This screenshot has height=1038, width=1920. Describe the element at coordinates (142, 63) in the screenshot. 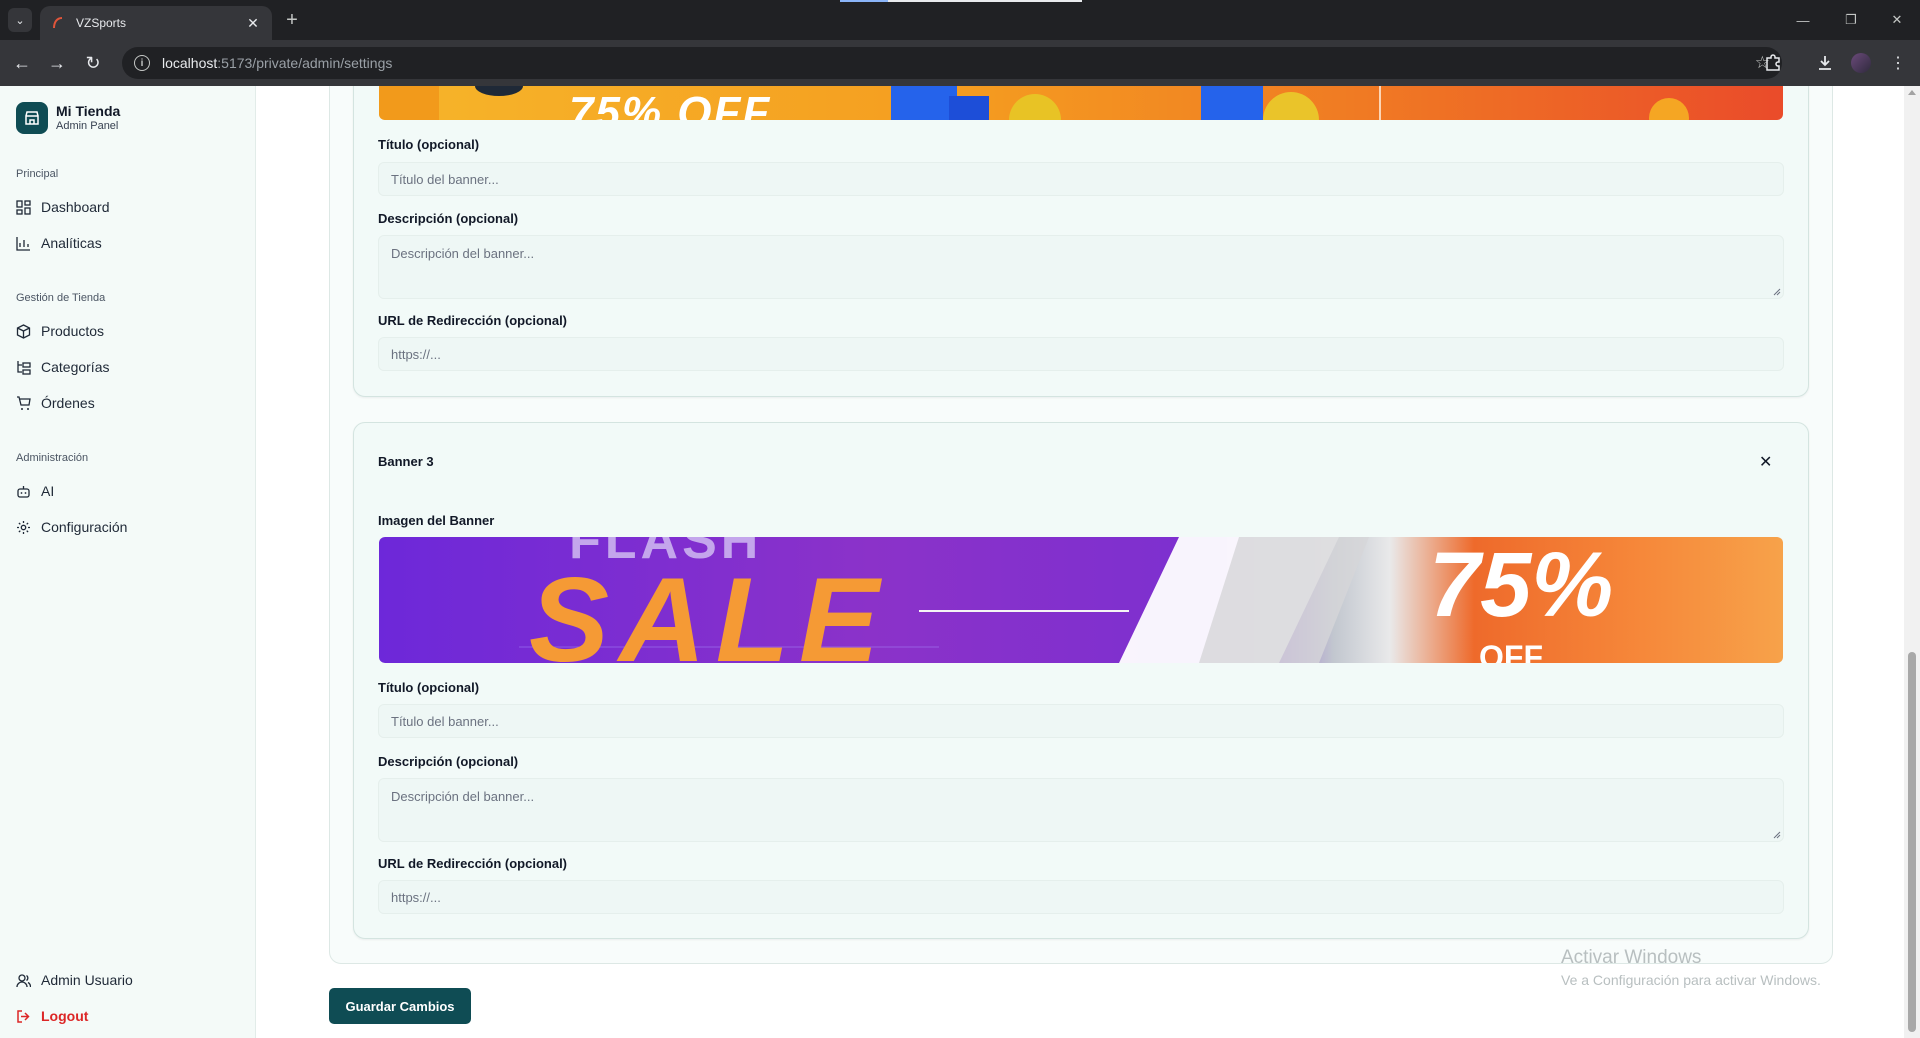

I see `site-info-icon: i` at that location.